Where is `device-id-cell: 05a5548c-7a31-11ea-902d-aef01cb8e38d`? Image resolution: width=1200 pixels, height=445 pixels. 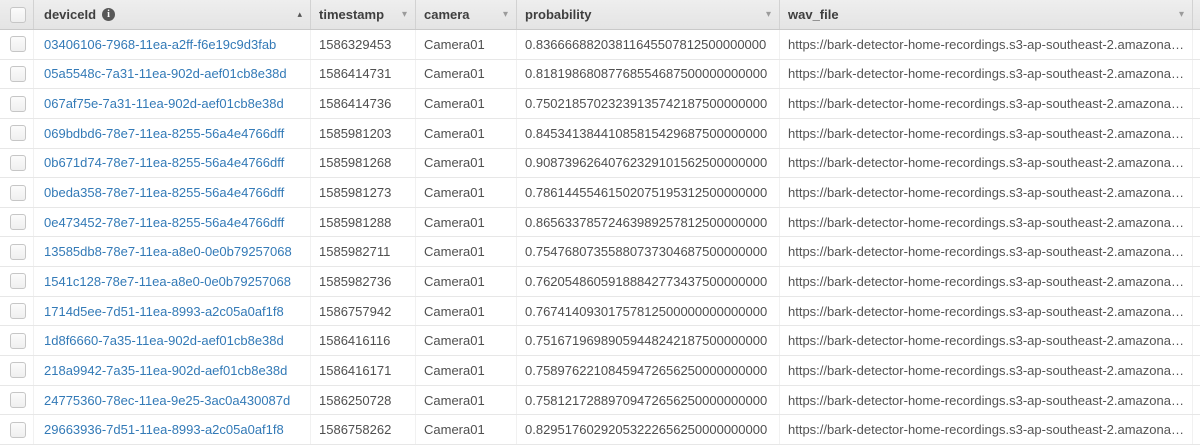 device-id-cell: 05a5548c-7a31-11ea-902d-aef01cb8e38d is located at coordinates (172, 74).